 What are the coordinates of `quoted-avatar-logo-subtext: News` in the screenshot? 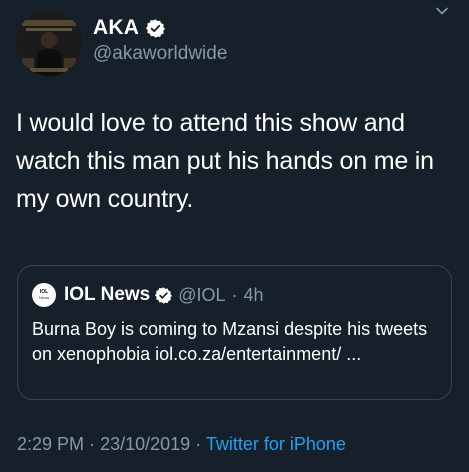 It's located at (43, 297).